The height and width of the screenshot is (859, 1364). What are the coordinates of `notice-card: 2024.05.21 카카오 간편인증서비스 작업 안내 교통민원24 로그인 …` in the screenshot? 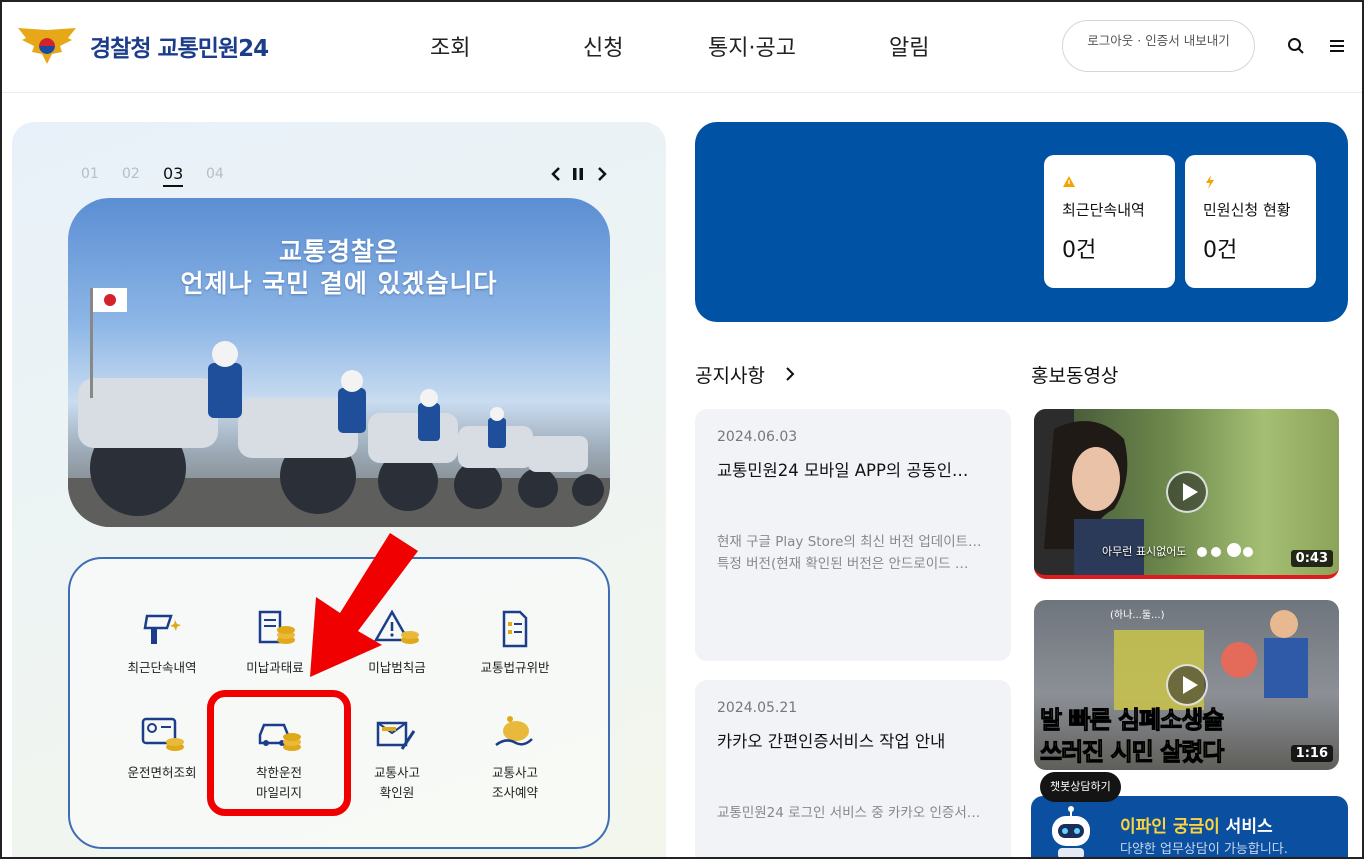 It's located at (853, 769).